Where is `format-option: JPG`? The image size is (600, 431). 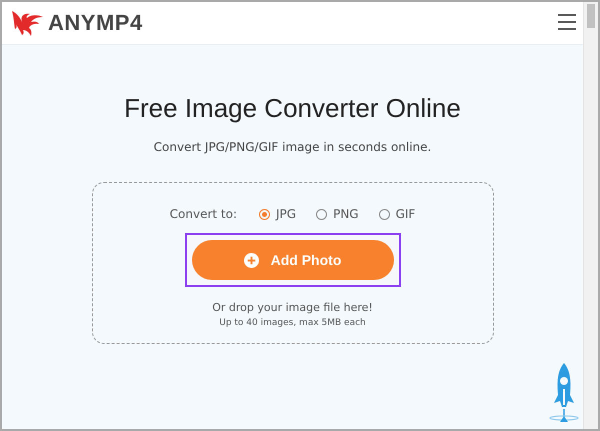
format-option: JPG is located at coordinates (277, 214).